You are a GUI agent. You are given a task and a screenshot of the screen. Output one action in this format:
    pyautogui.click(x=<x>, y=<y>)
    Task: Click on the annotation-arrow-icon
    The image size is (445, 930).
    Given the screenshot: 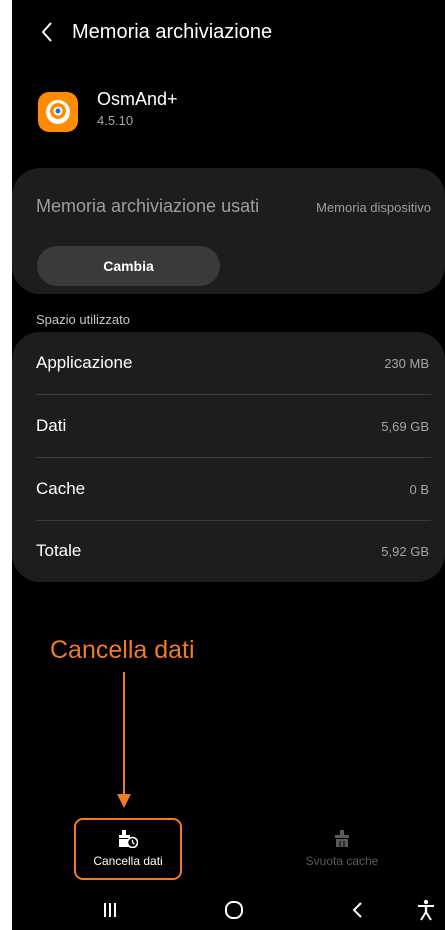 What is the action you would take?
    pyautogui.click(x=124, y=740)
    